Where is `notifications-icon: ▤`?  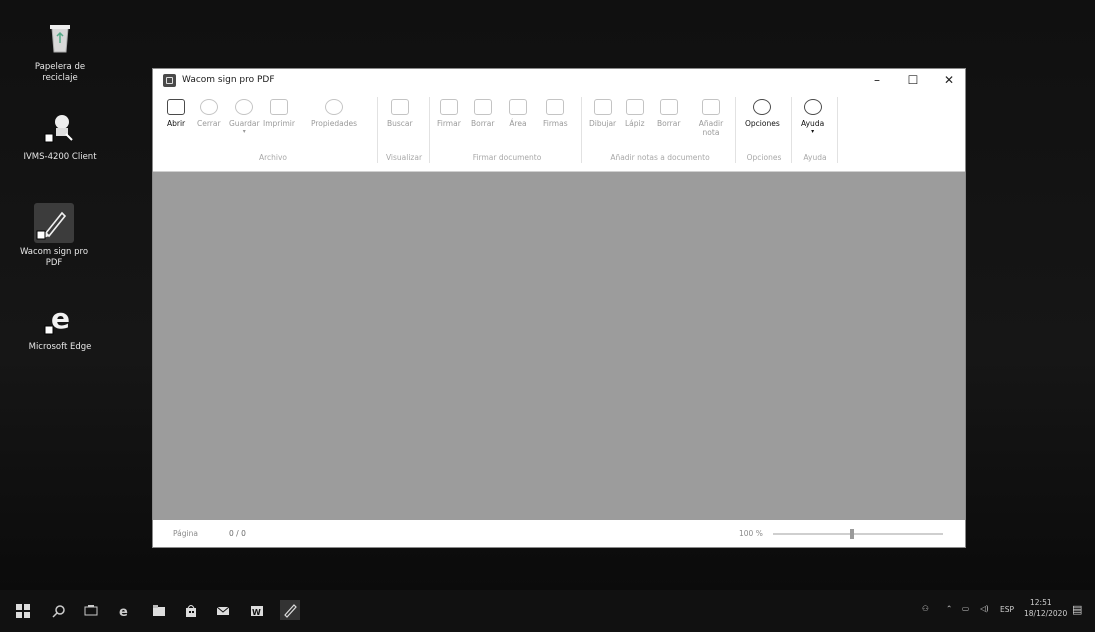 notifications-icon: ▤ is located at coordinates (1077, 609).